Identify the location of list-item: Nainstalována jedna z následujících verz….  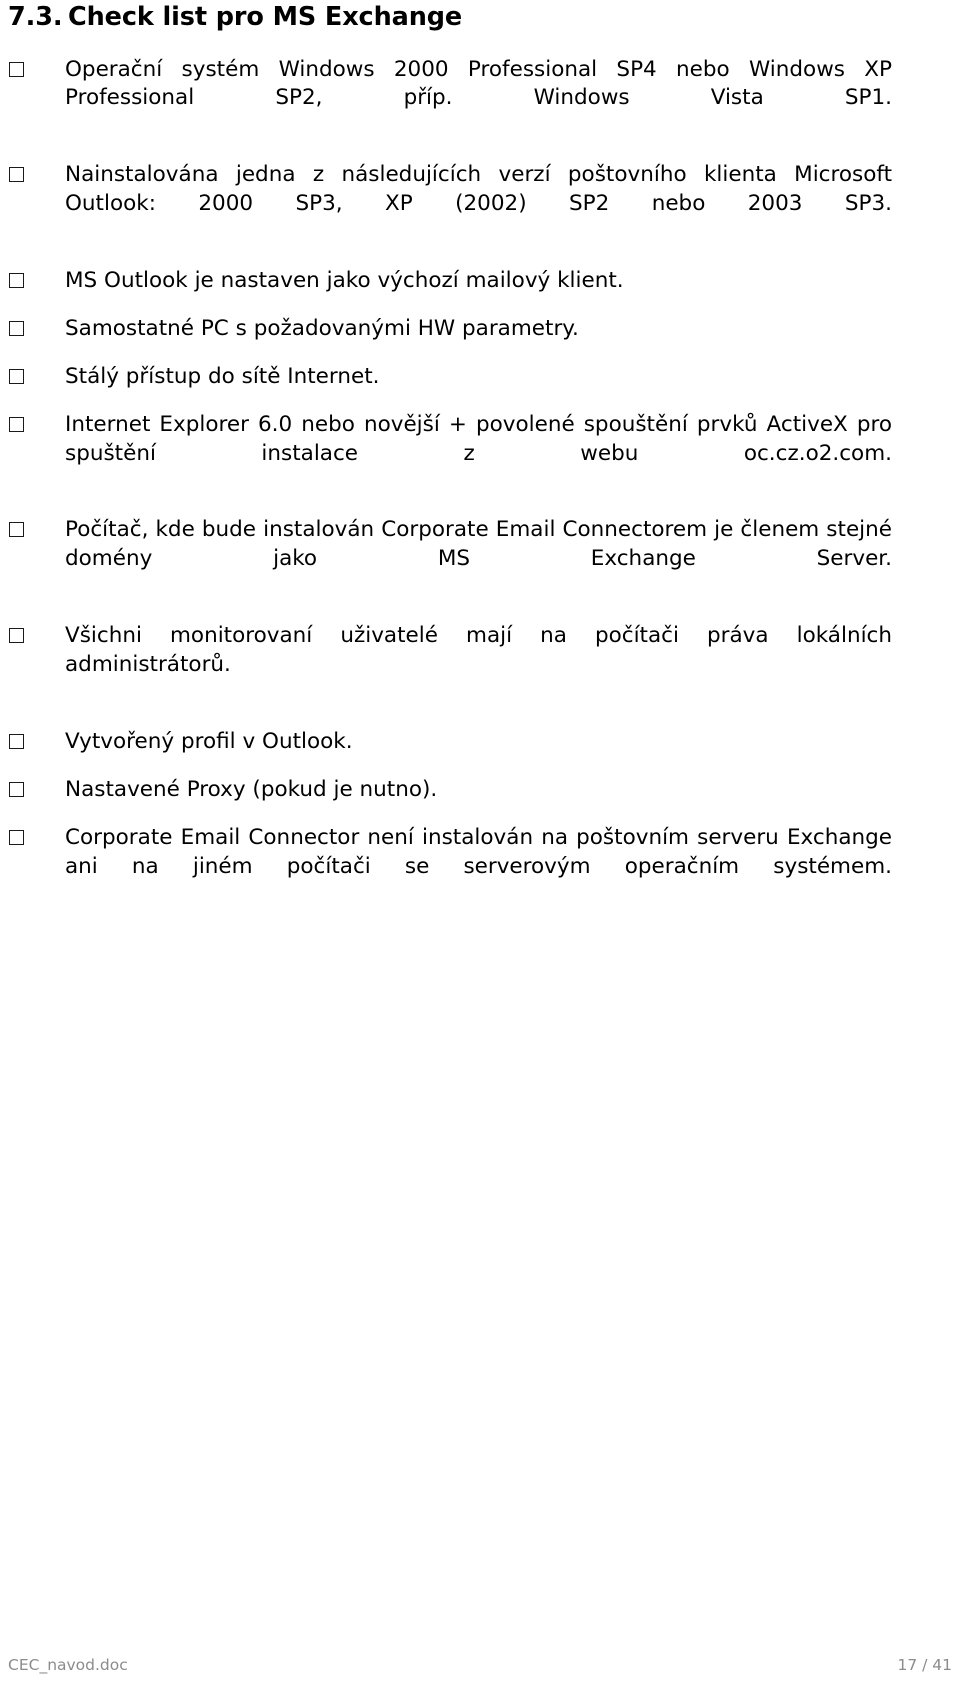
(450, 204).